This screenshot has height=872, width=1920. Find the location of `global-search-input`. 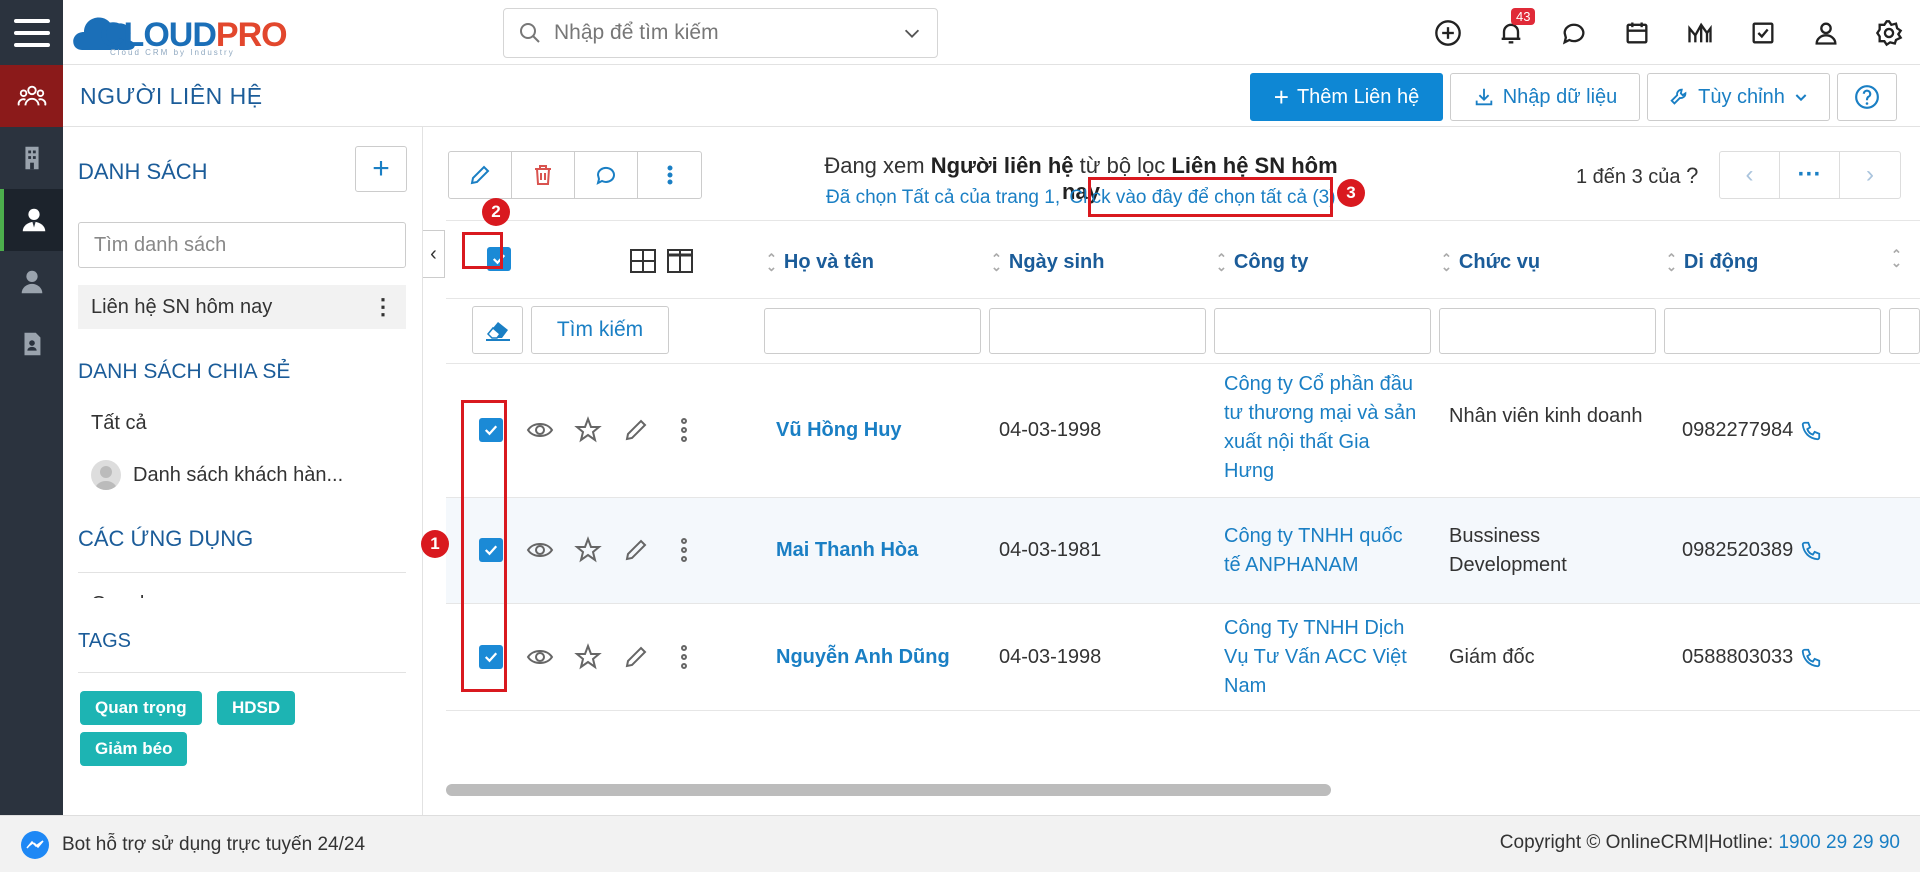

global-search-input is located at coordinates (727, 33).